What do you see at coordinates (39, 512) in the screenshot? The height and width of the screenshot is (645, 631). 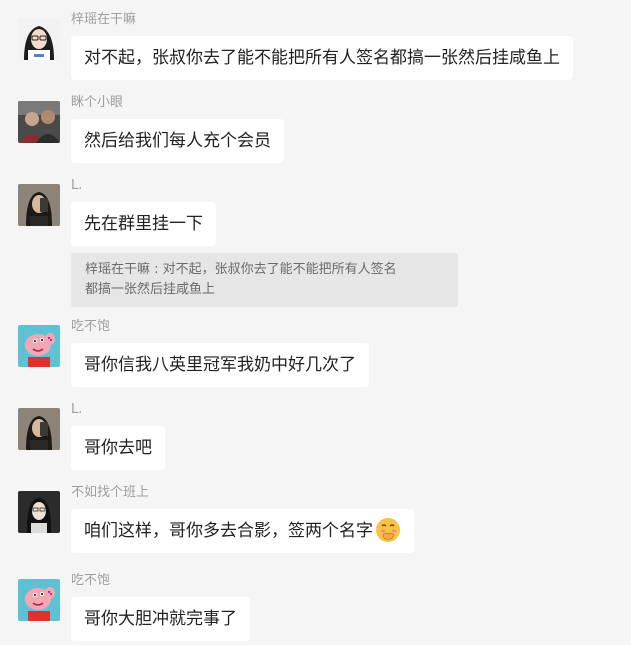 I see `avatar-girl-selfie-icon` at bounding box center [39, 512].